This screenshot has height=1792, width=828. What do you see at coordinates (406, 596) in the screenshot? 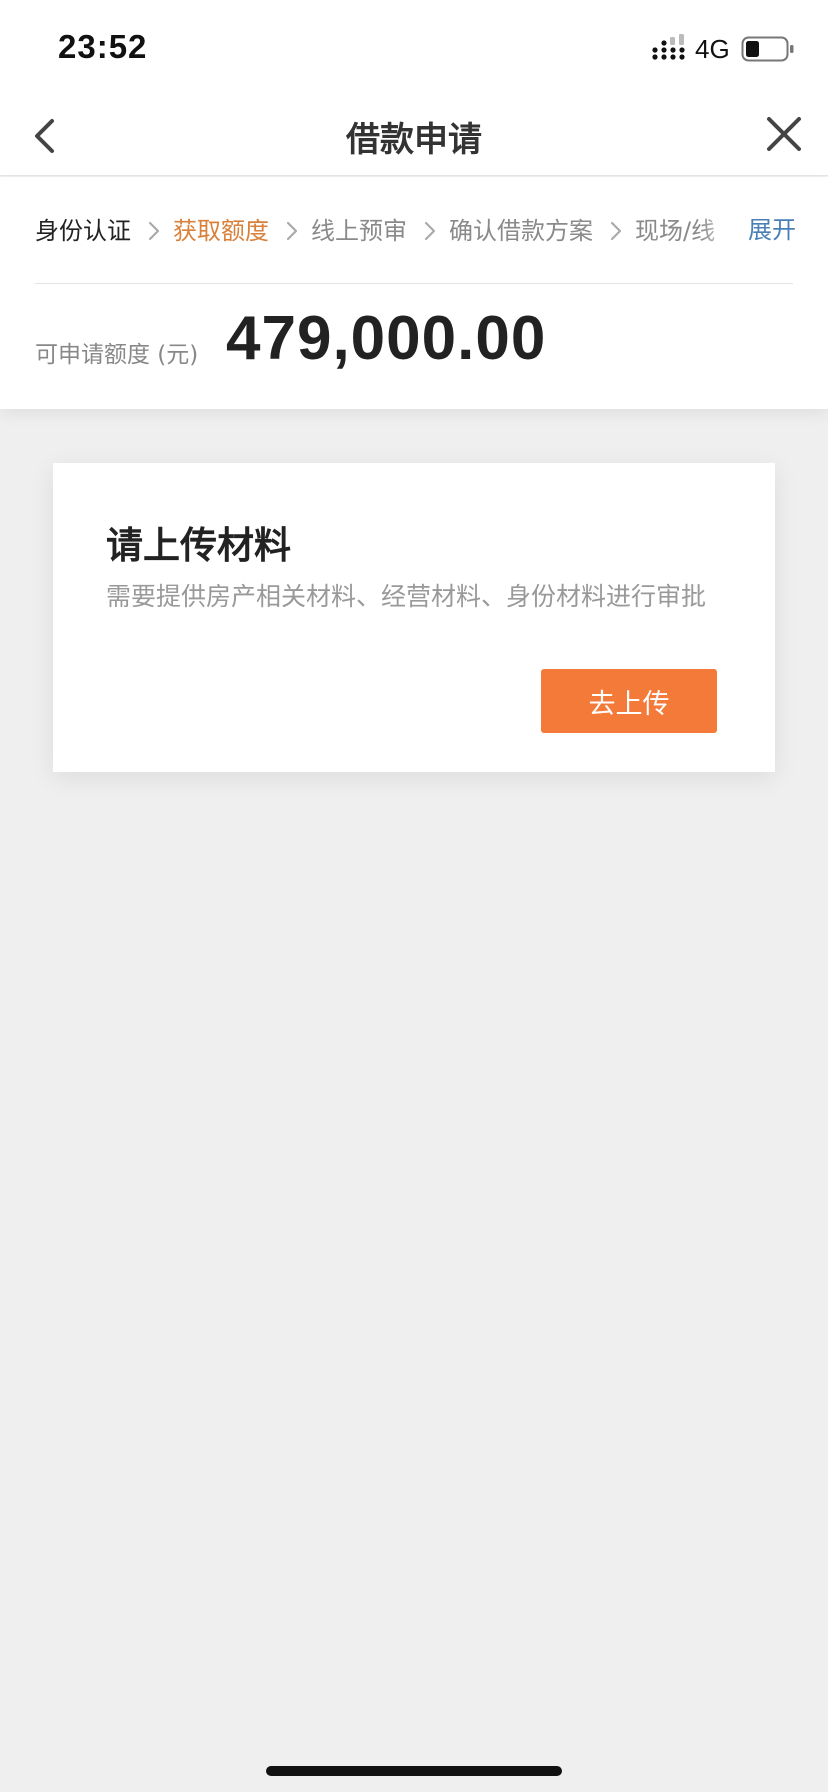
I see `card-description: 需要提供房产相关材料、经营材料、身份材料进行审批` at bounding box center [406, 596].